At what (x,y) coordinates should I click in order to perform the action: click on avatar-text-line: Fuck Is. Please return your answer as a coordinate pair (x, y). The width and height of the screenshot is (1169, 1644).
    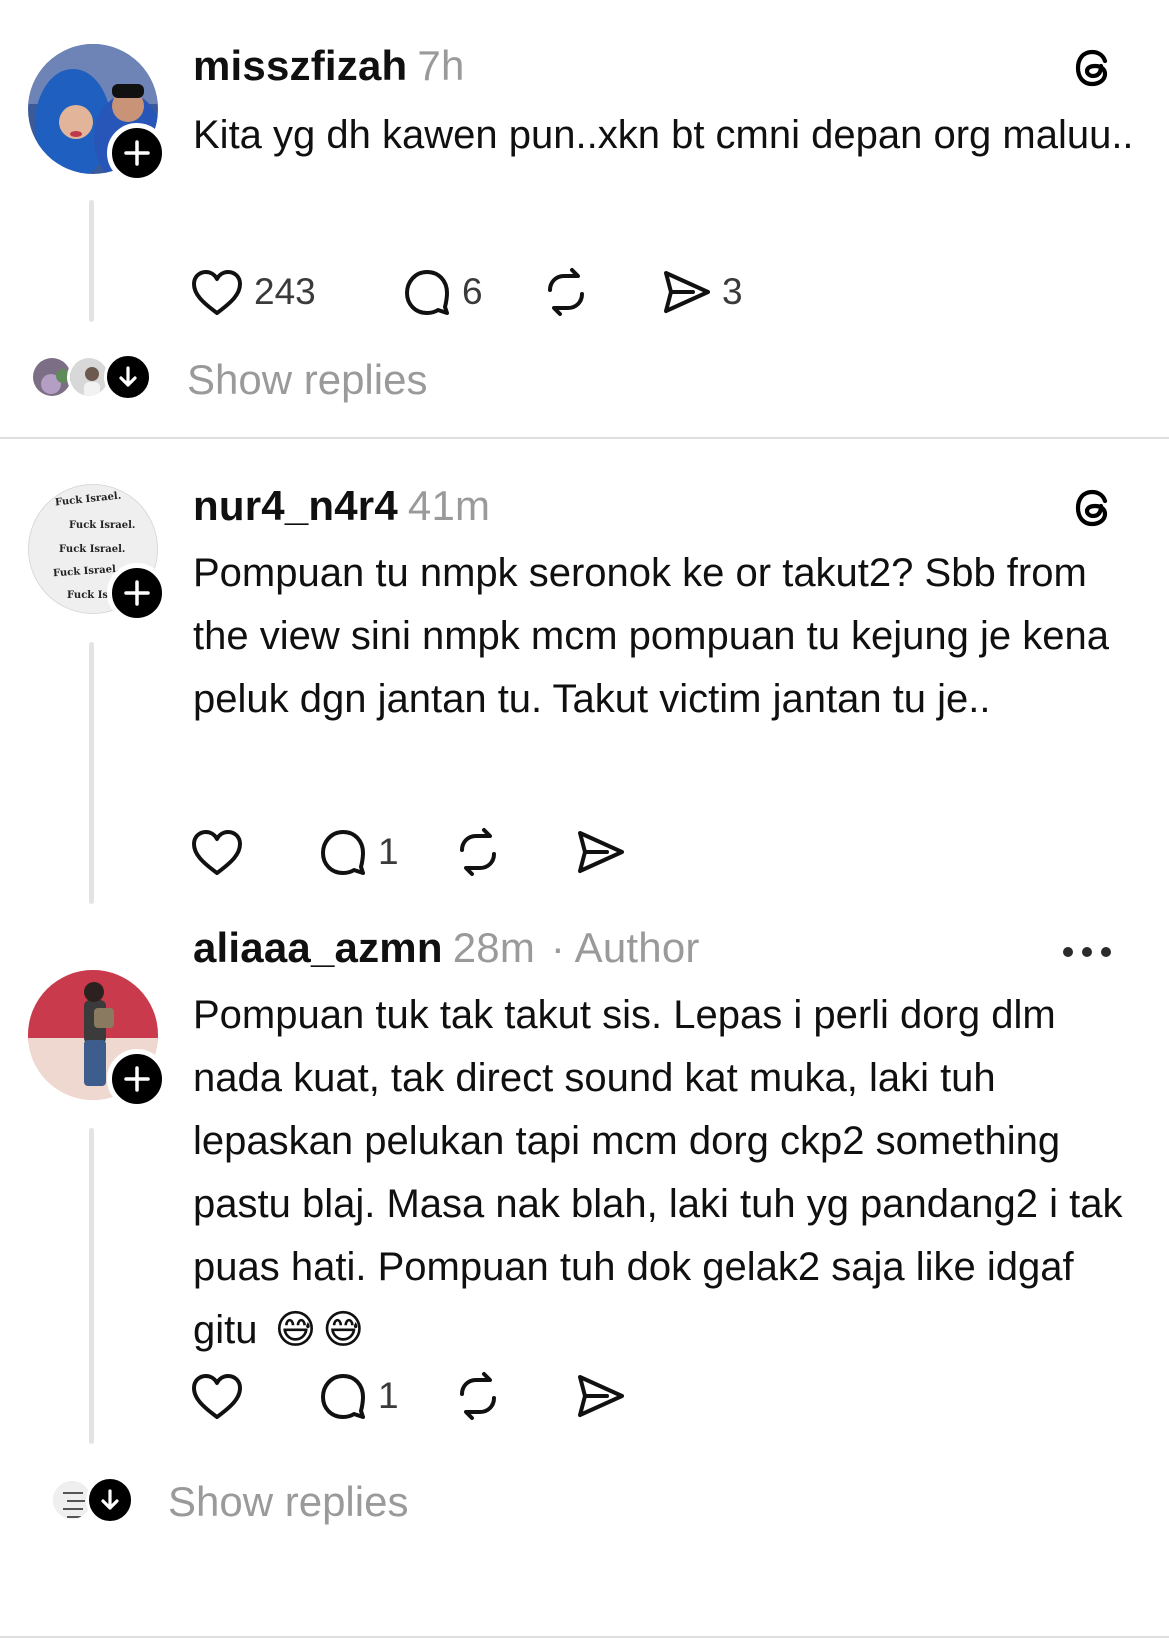
    Looking at the image, I should click on (88, 595).